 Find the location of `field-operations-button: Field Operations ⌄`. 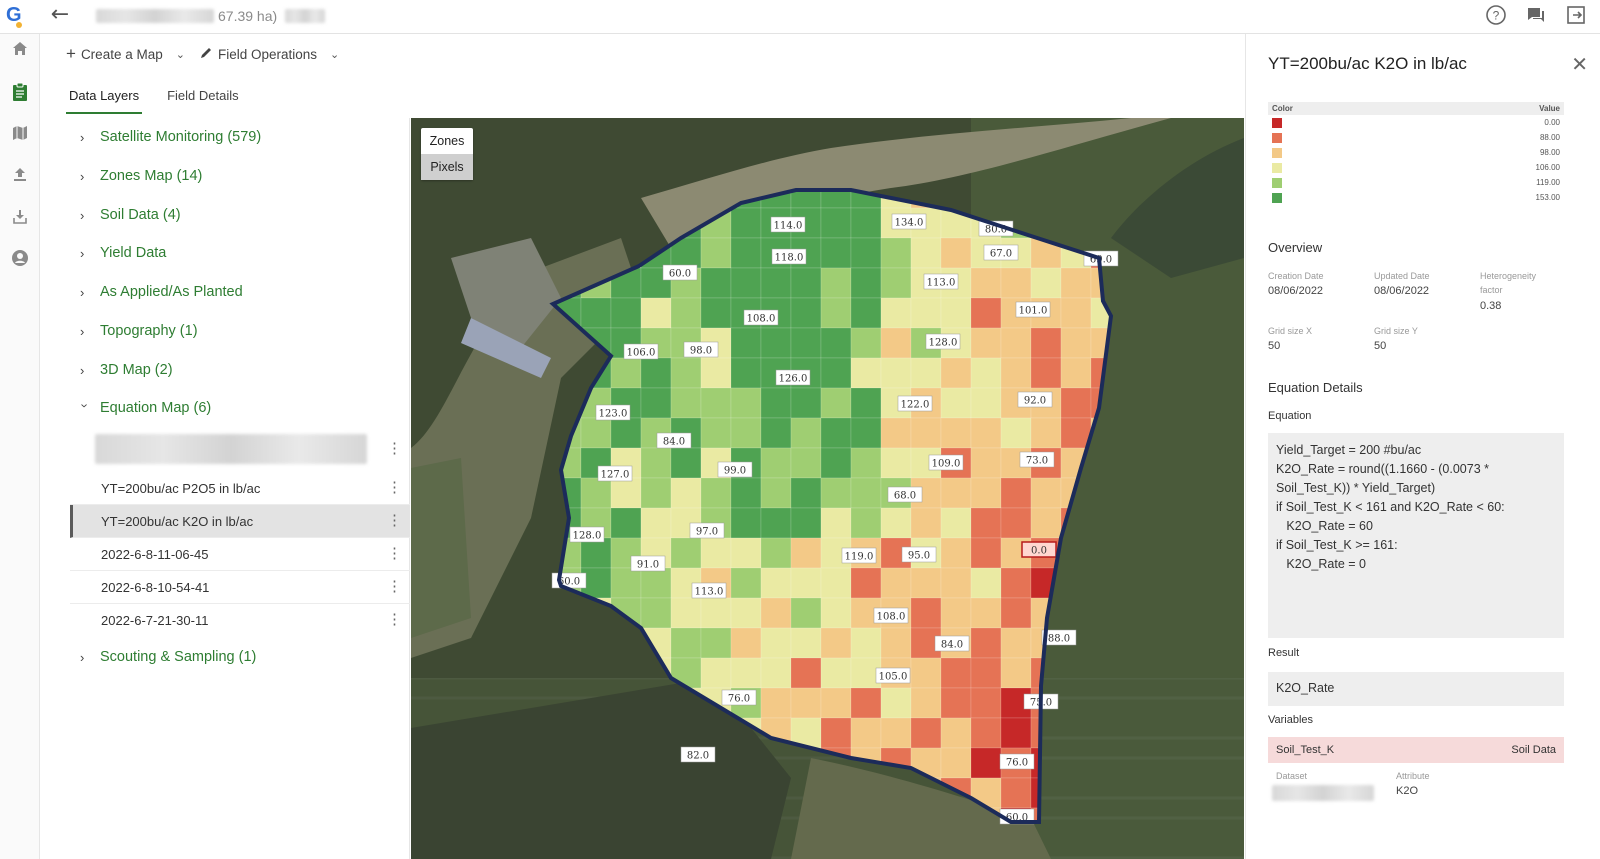

field-operations-button: Field Operations ⌄ is located at coordinates (269, 54).